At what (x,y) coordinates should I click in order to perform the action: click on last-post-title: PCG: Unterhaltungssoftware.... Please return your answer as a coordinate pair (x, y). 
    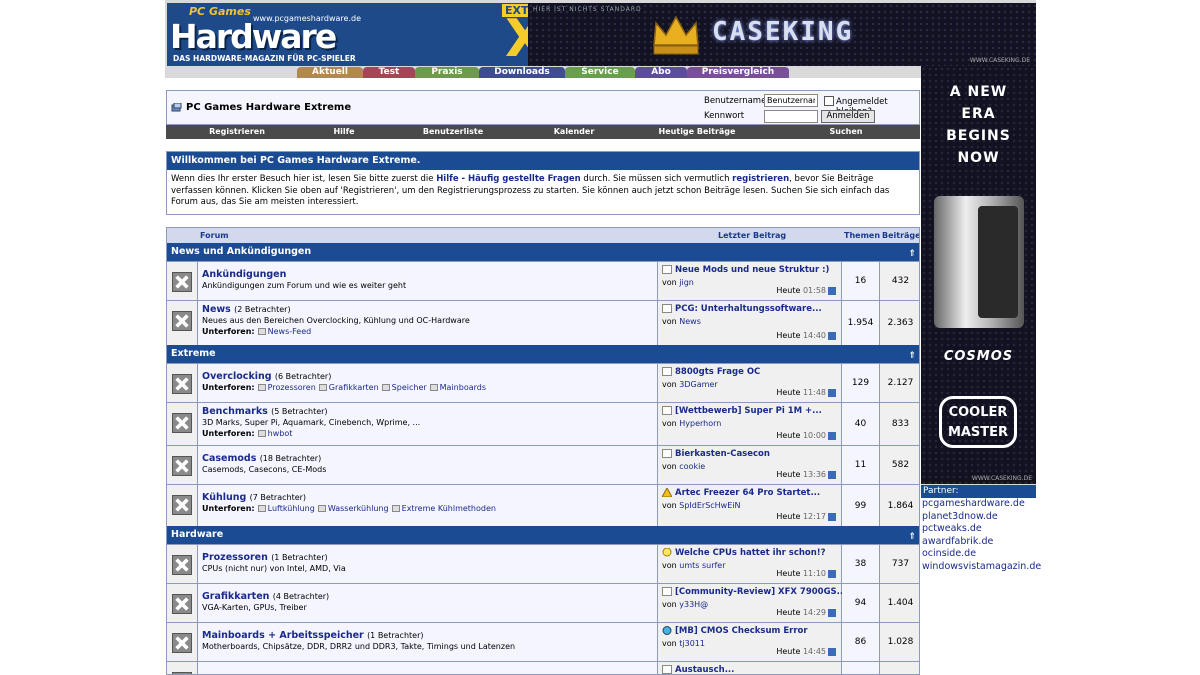
    Looking at the image, I should click on (748, 309).